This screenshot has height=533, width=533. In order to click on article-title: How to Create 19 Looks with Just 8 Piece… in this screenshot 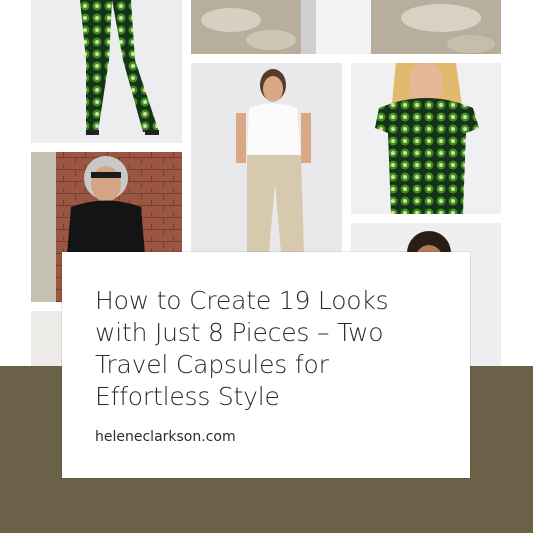, I will do `click(242, 348)`.